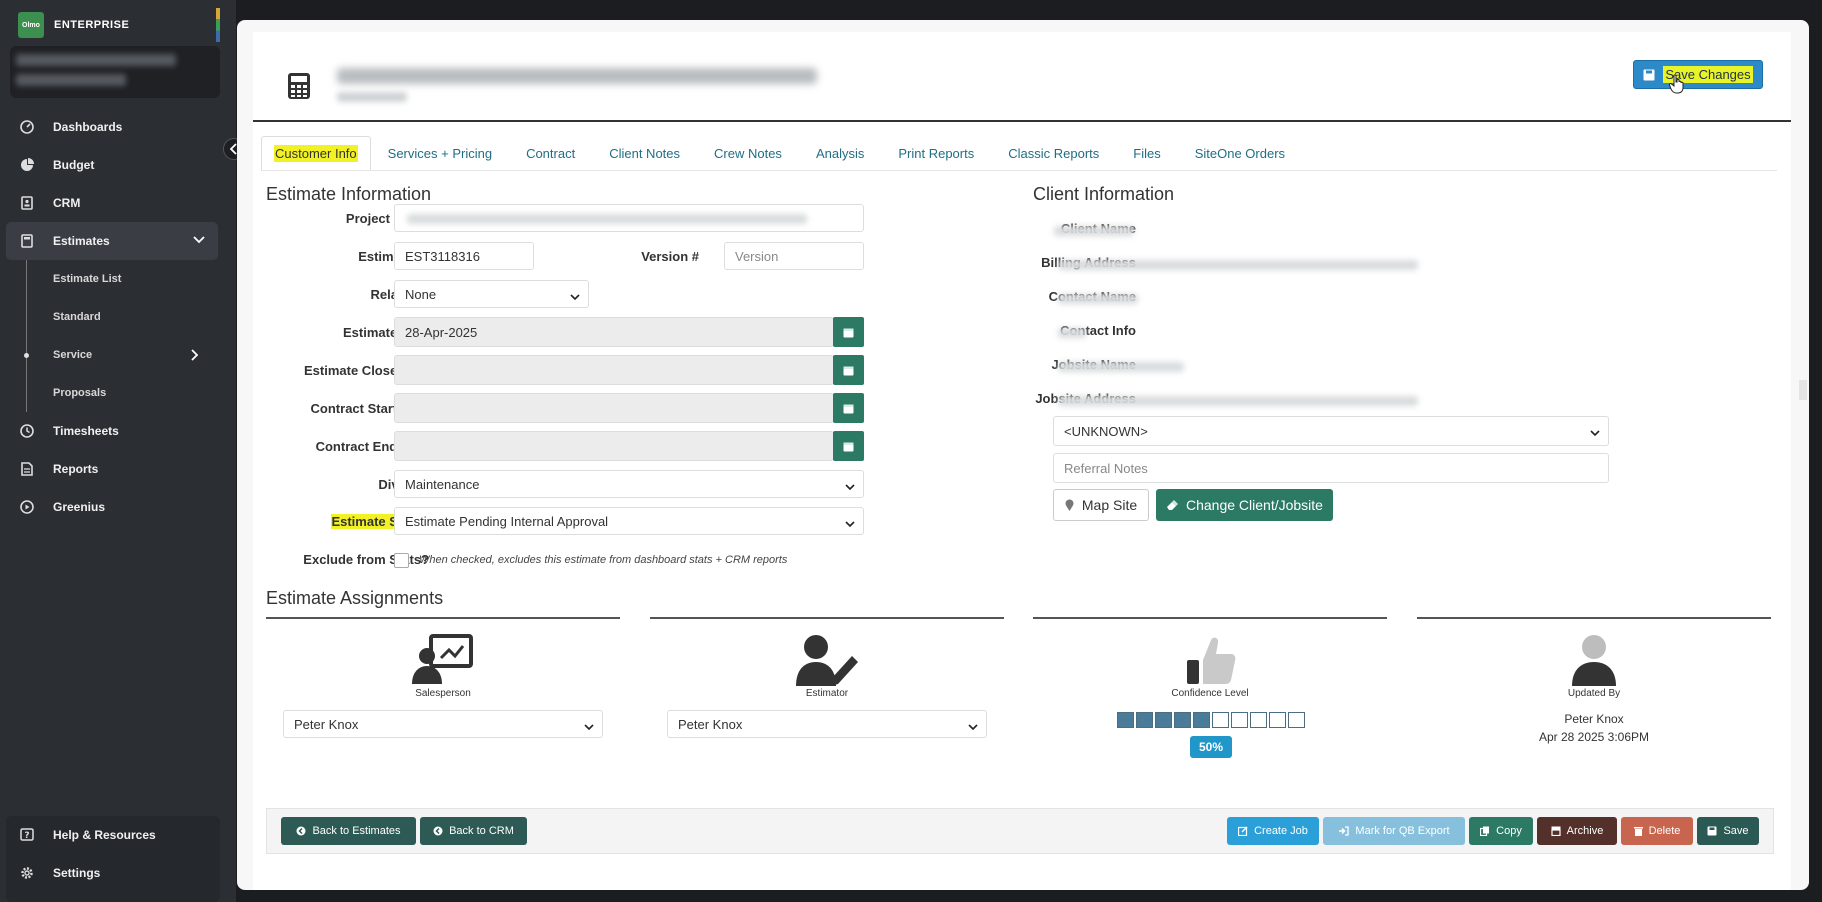  What do you see at coordinates (1698, 74) in the screenshot?
I see `save-changes-button: Save Changes` at bounding box center [1698, 74].